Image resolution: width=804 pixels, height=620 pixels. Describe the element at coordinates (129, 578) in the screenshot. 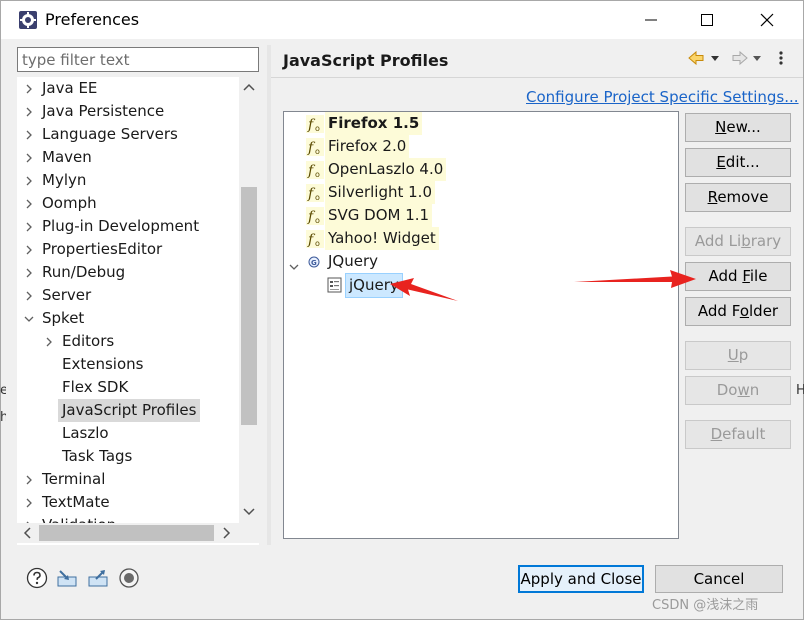

I see `record-icon` at that location.